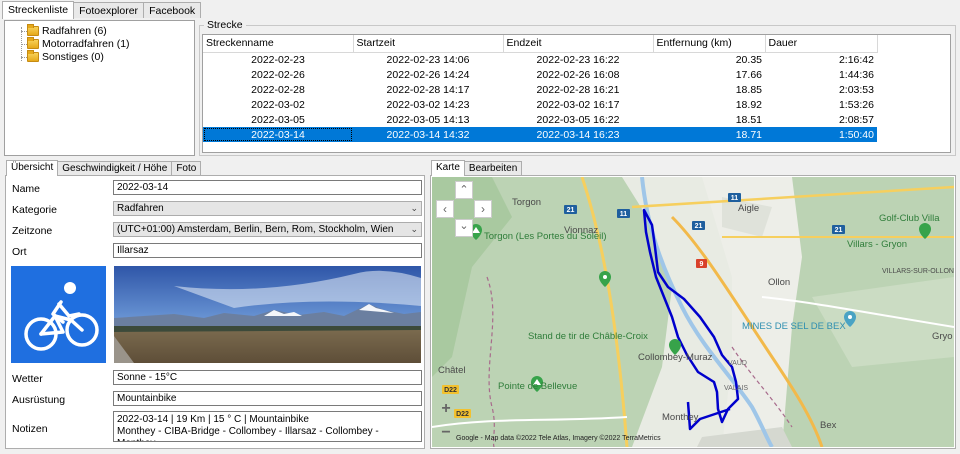  Describe the element at coordinates (748, 119) in the screenshot. I see `cell-entfernung: 18.51` at that location.